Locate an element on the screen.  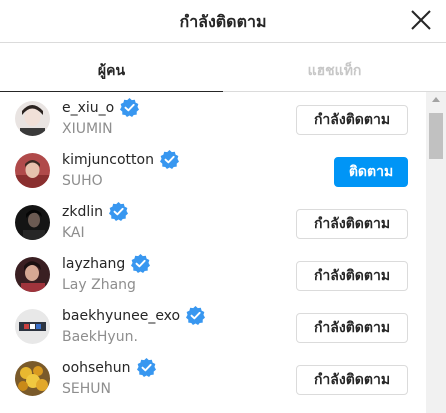
username-row: kimjuncotton is located at coordinates (120, 159).